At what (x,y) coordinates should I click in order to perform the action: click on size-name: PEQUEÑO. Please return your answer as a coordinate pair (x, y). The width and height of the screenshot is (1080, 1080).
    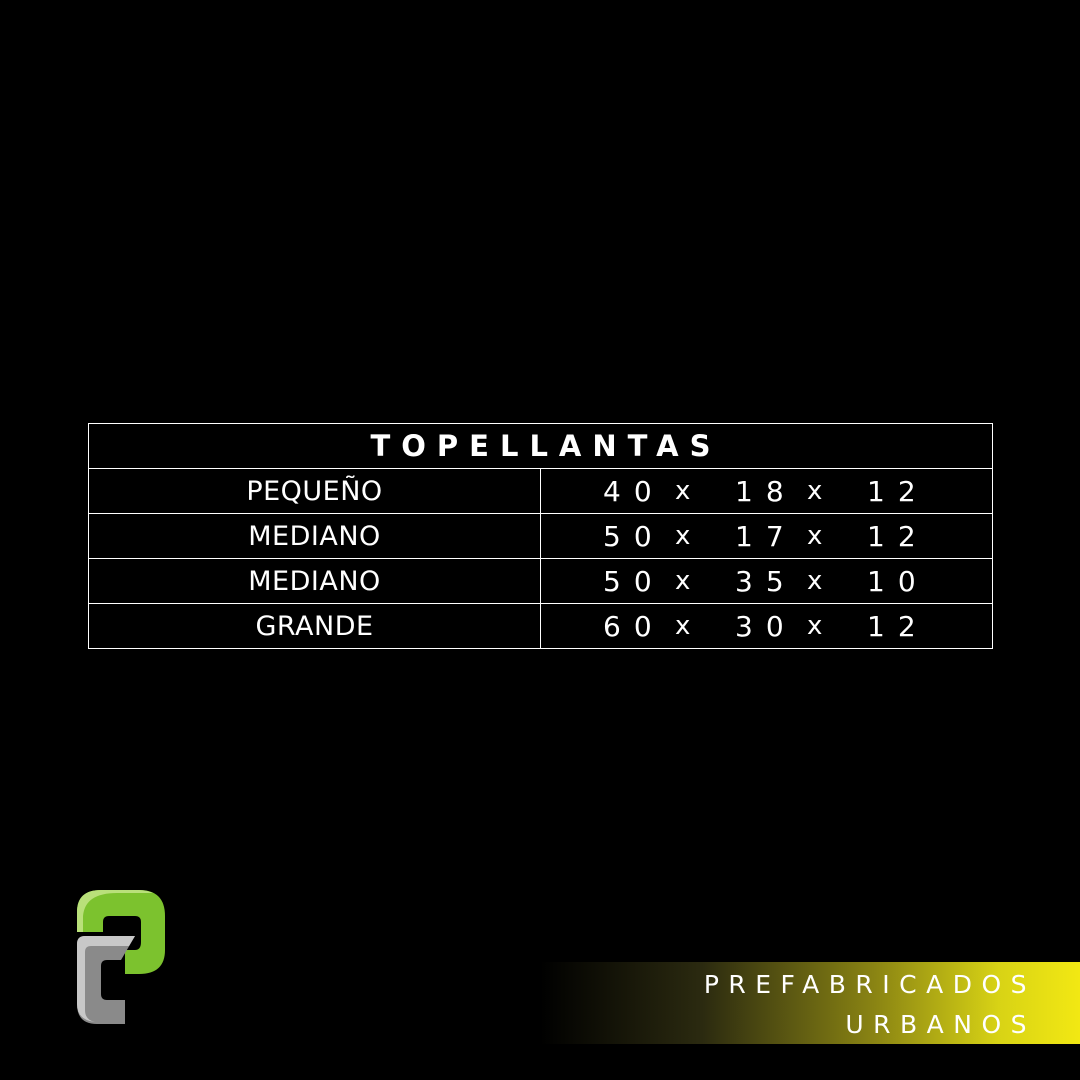
    Looking at the image, I should click on (314, 491).